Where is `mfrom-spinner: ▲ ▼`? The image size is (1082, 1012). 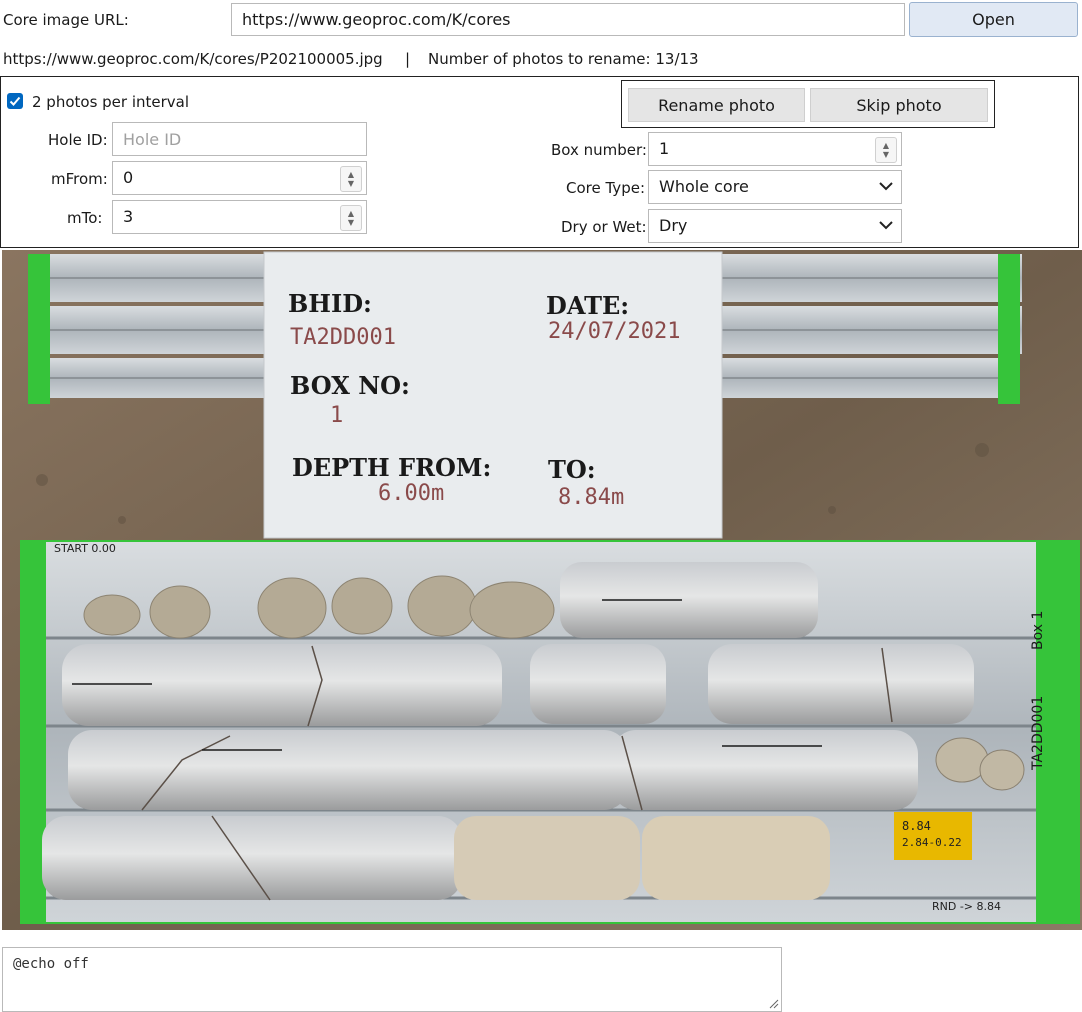 mfrom-spinner: ▲ ▼ is located at coordinates (351, 179).